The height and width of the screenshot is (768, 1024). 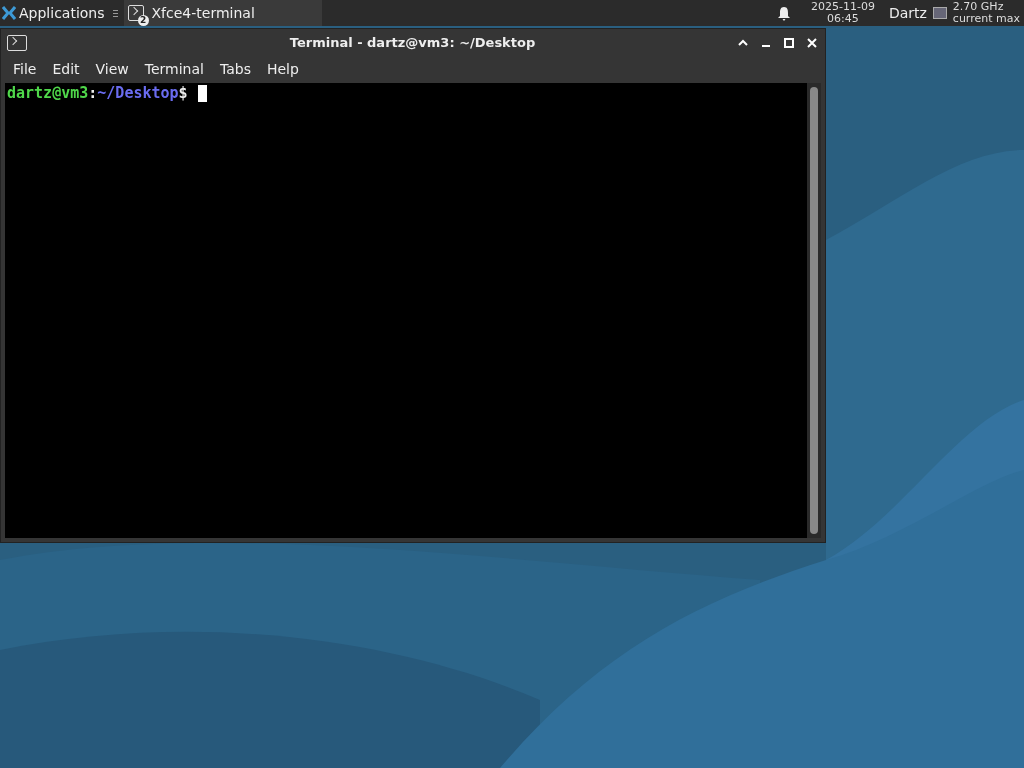 What do you see at coordinates (842, 13) in the screenshot?
I see `clock: 2025-11-09 06:45` at bounding box center [842, 13].